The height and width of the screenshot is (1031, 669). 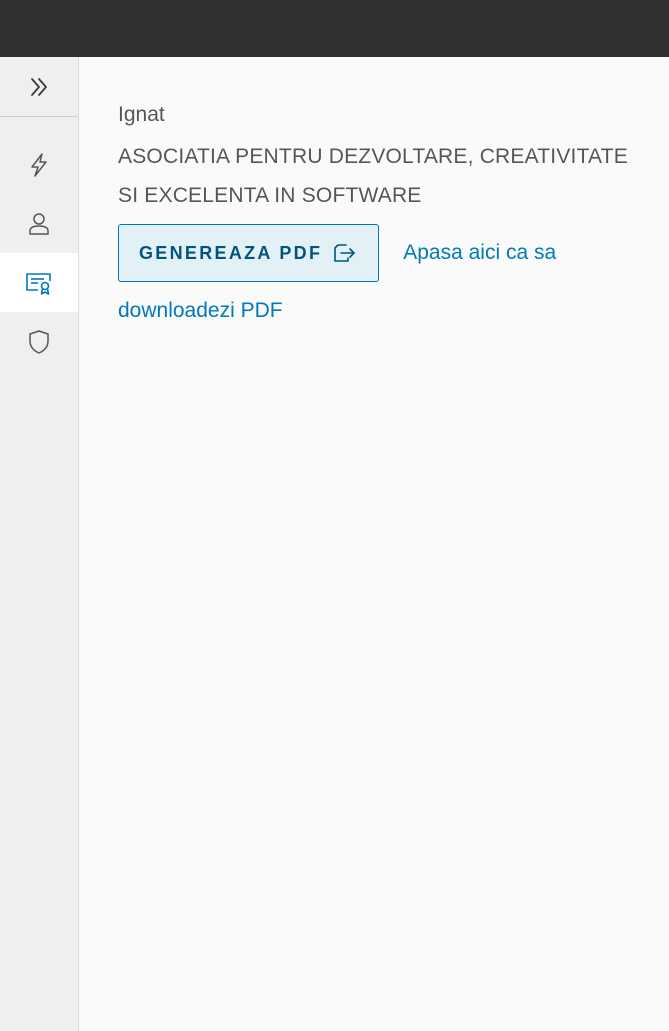 What do you see at coordinates (231, 252) in the screenshot?
I see `generate-pdf-label: GENEREAZA PDF` at bounding box center [231, 252].